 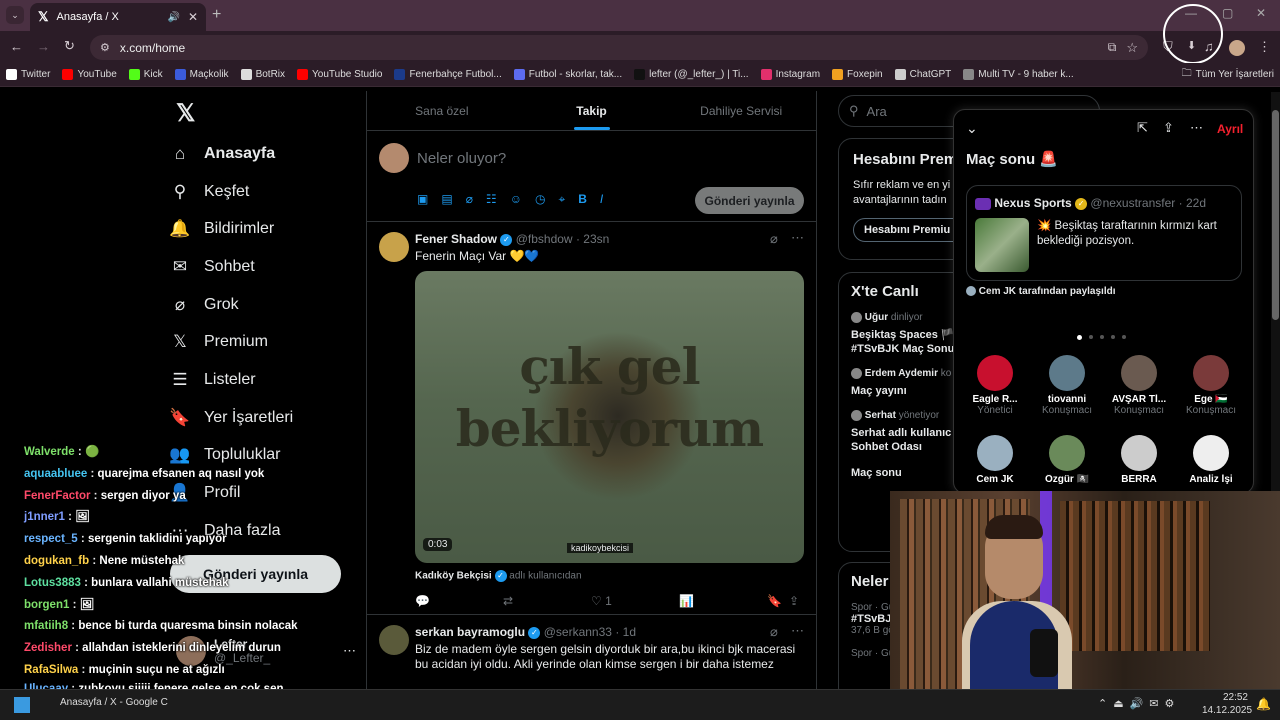 I want to click on bookmark-item: BotRix, so click(x=262, y=74).